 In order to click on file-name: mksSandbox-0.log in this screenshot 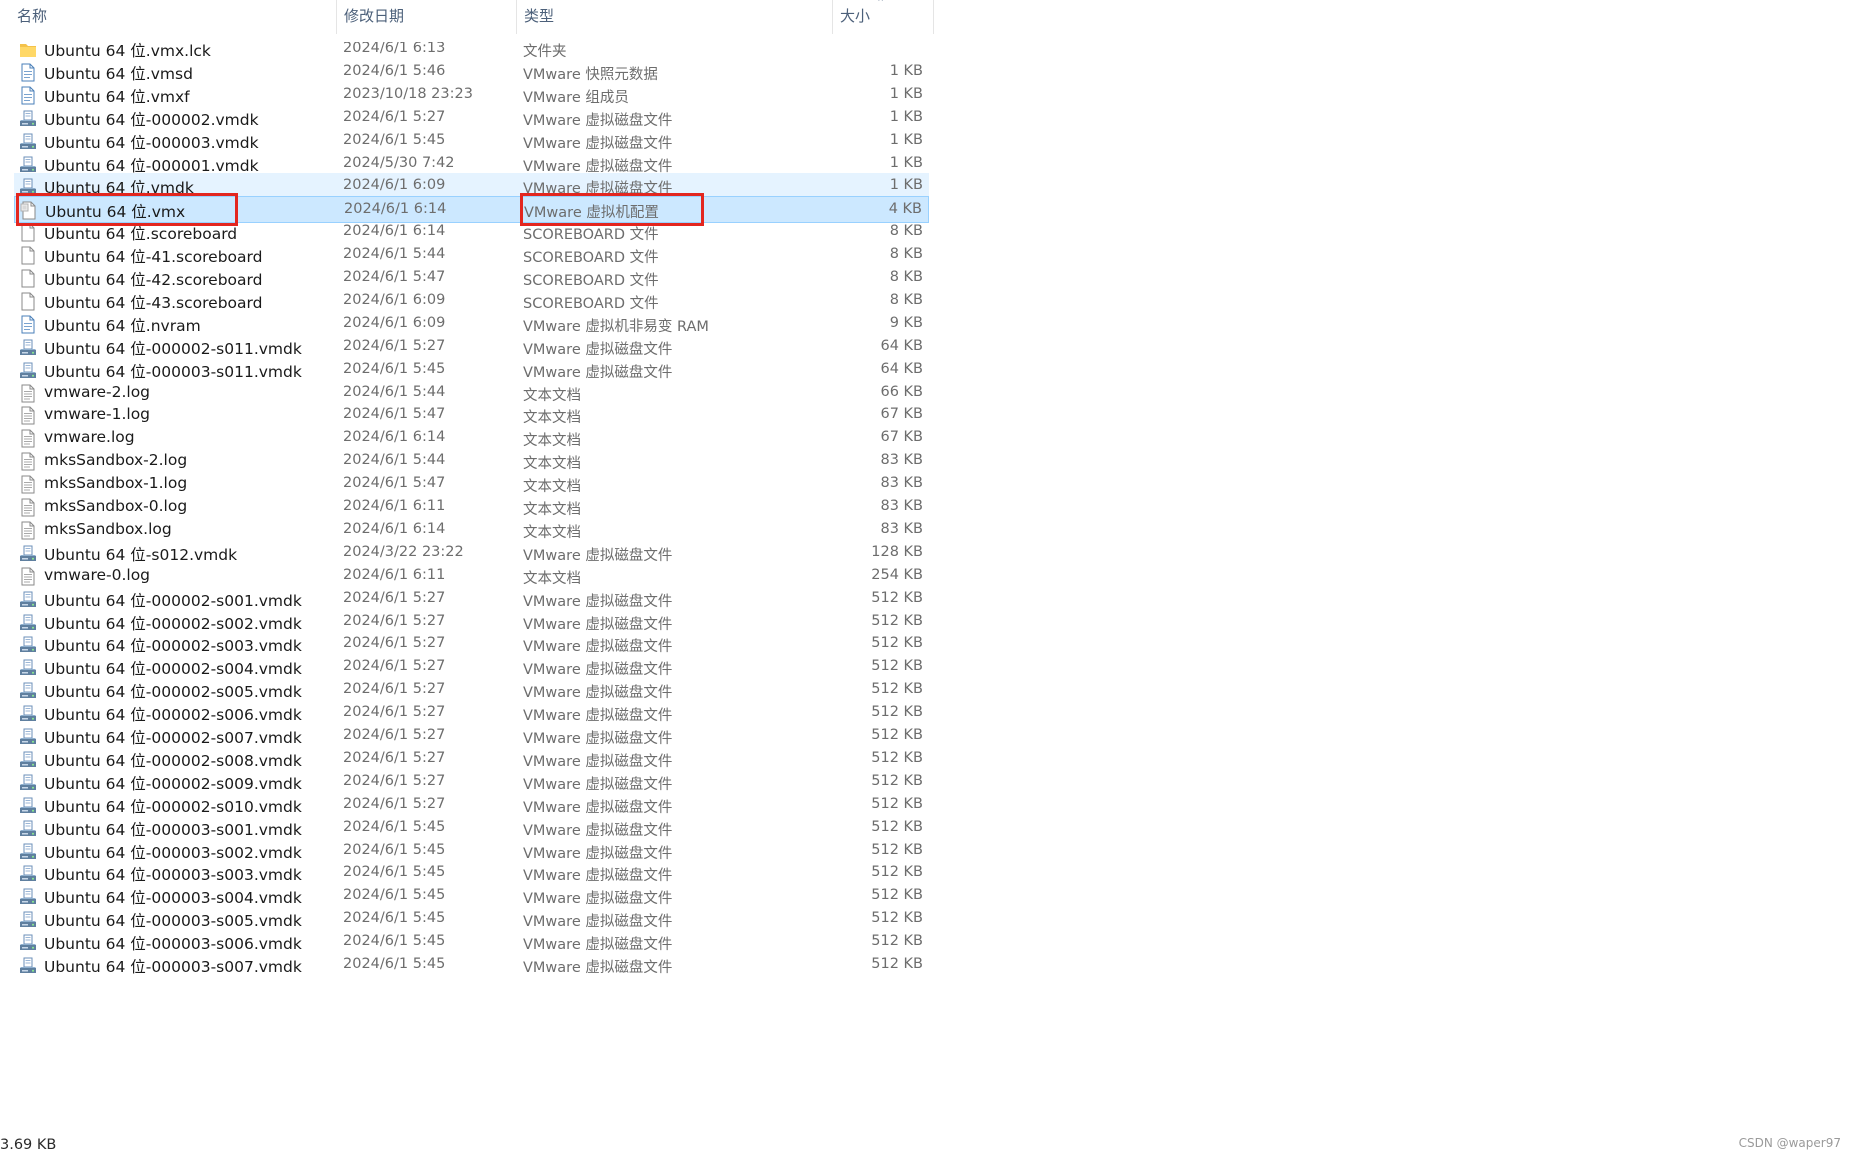, I will do `click(116, 506)`.